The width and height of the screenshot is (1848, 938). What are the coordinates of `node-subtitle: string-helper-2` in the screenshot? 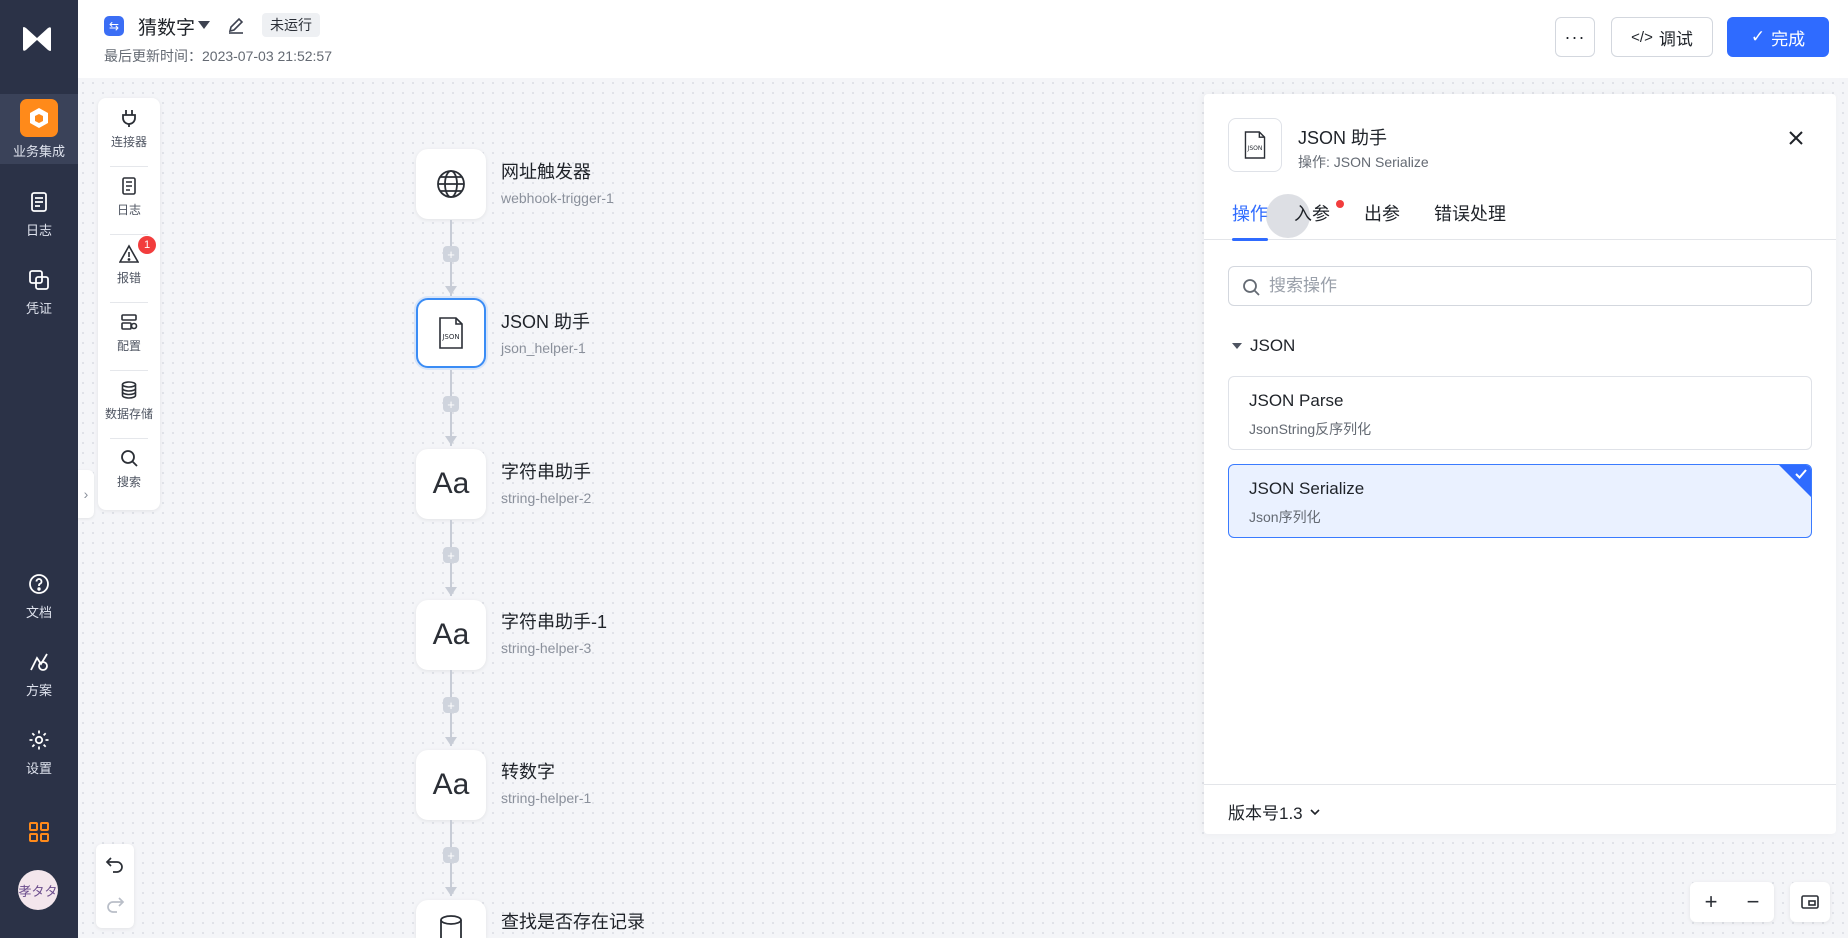 It's located at (546, 498).